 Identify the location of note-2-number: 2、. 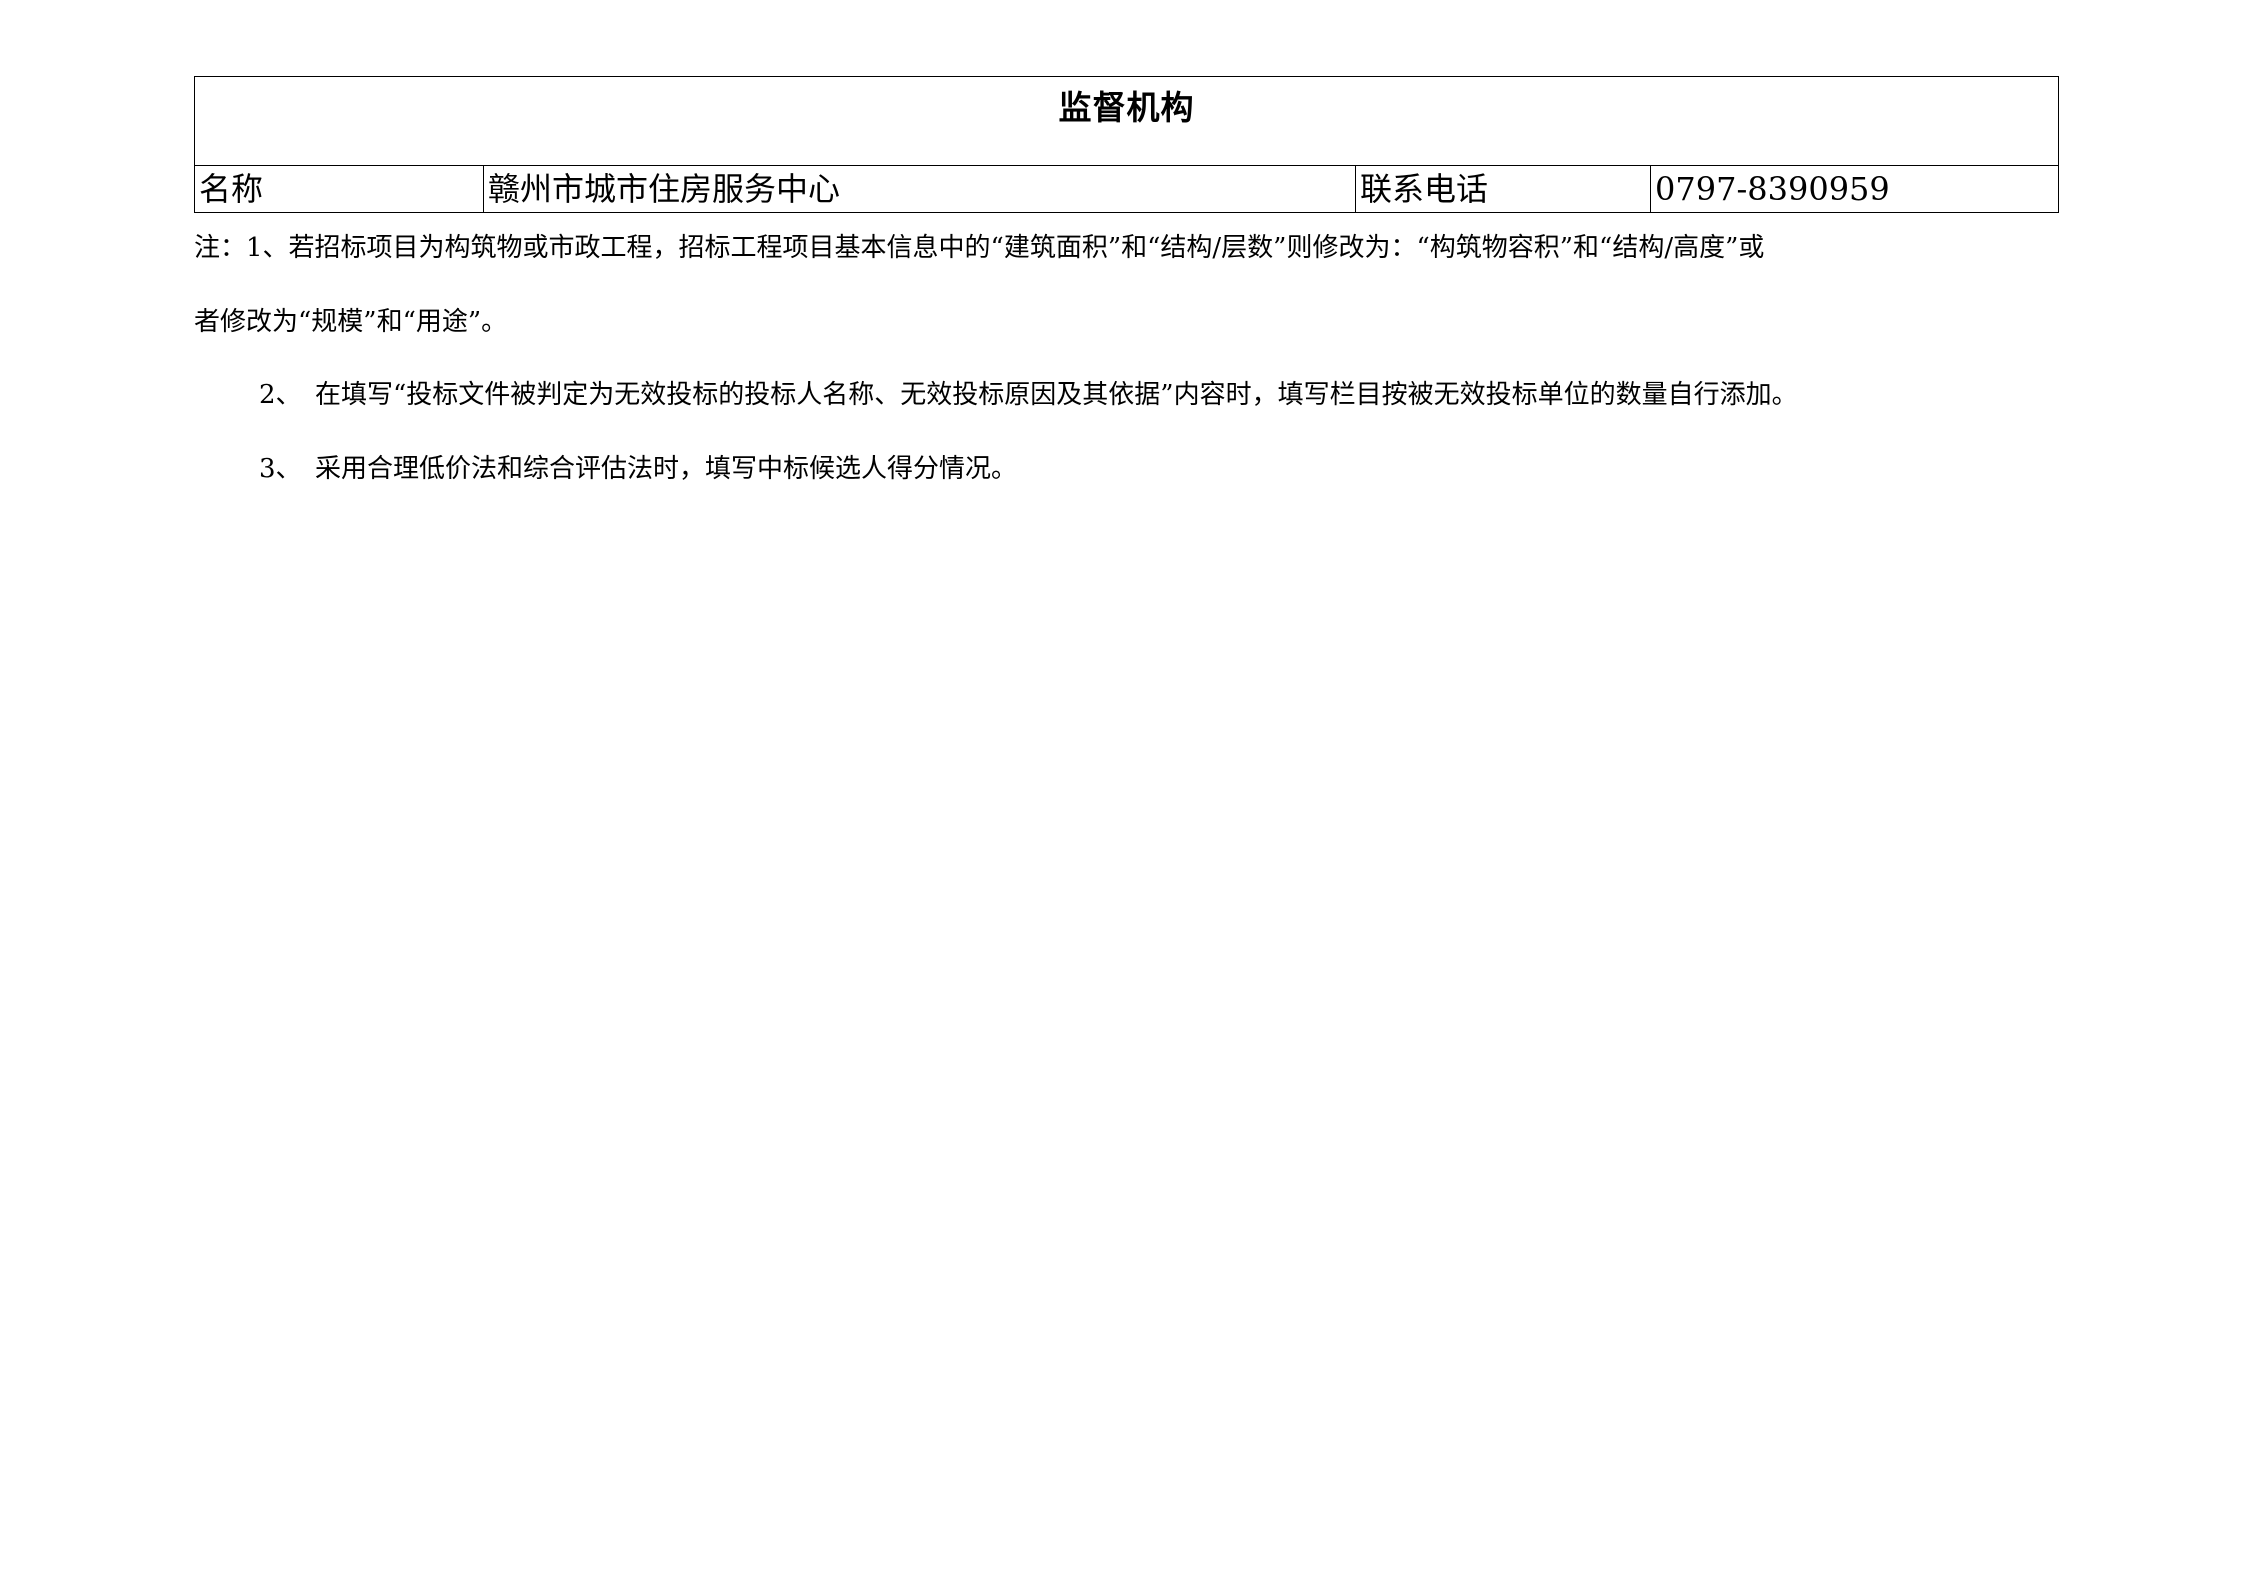
(280, 395).